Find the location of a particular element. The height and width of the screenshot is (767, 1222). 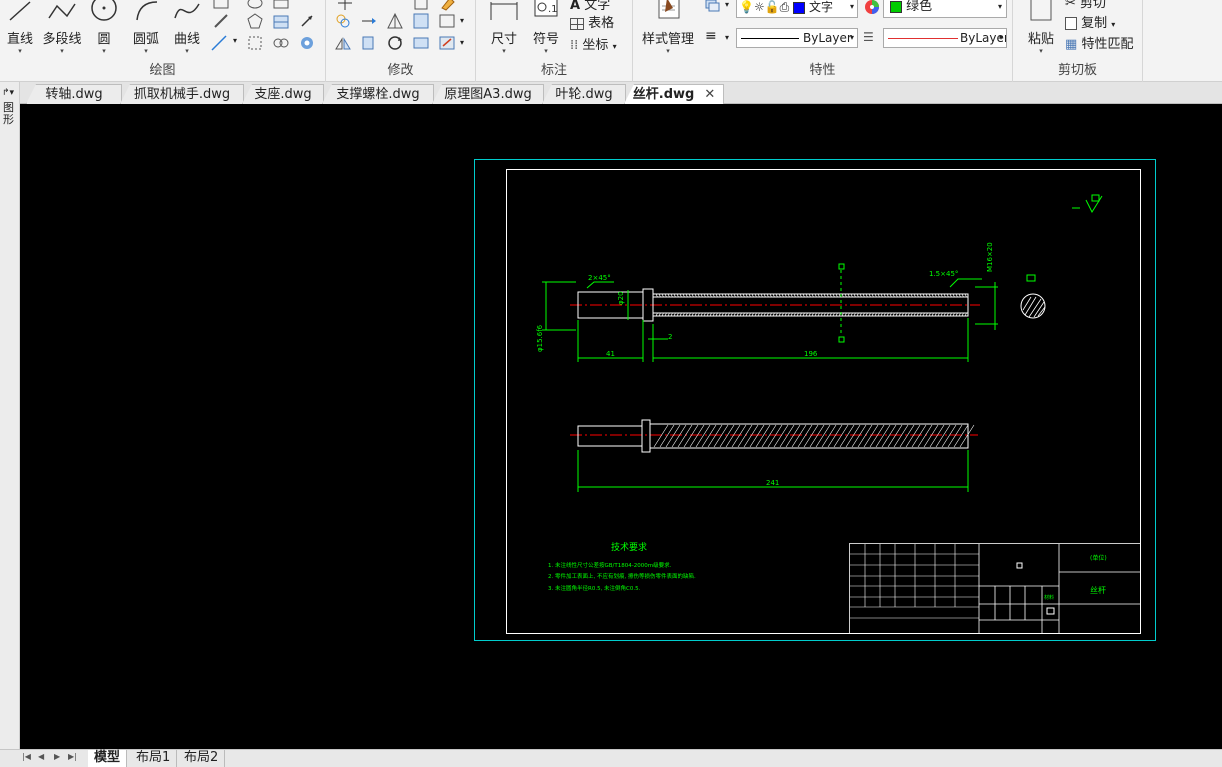

curve-icon is located at coordinates (187, 11).